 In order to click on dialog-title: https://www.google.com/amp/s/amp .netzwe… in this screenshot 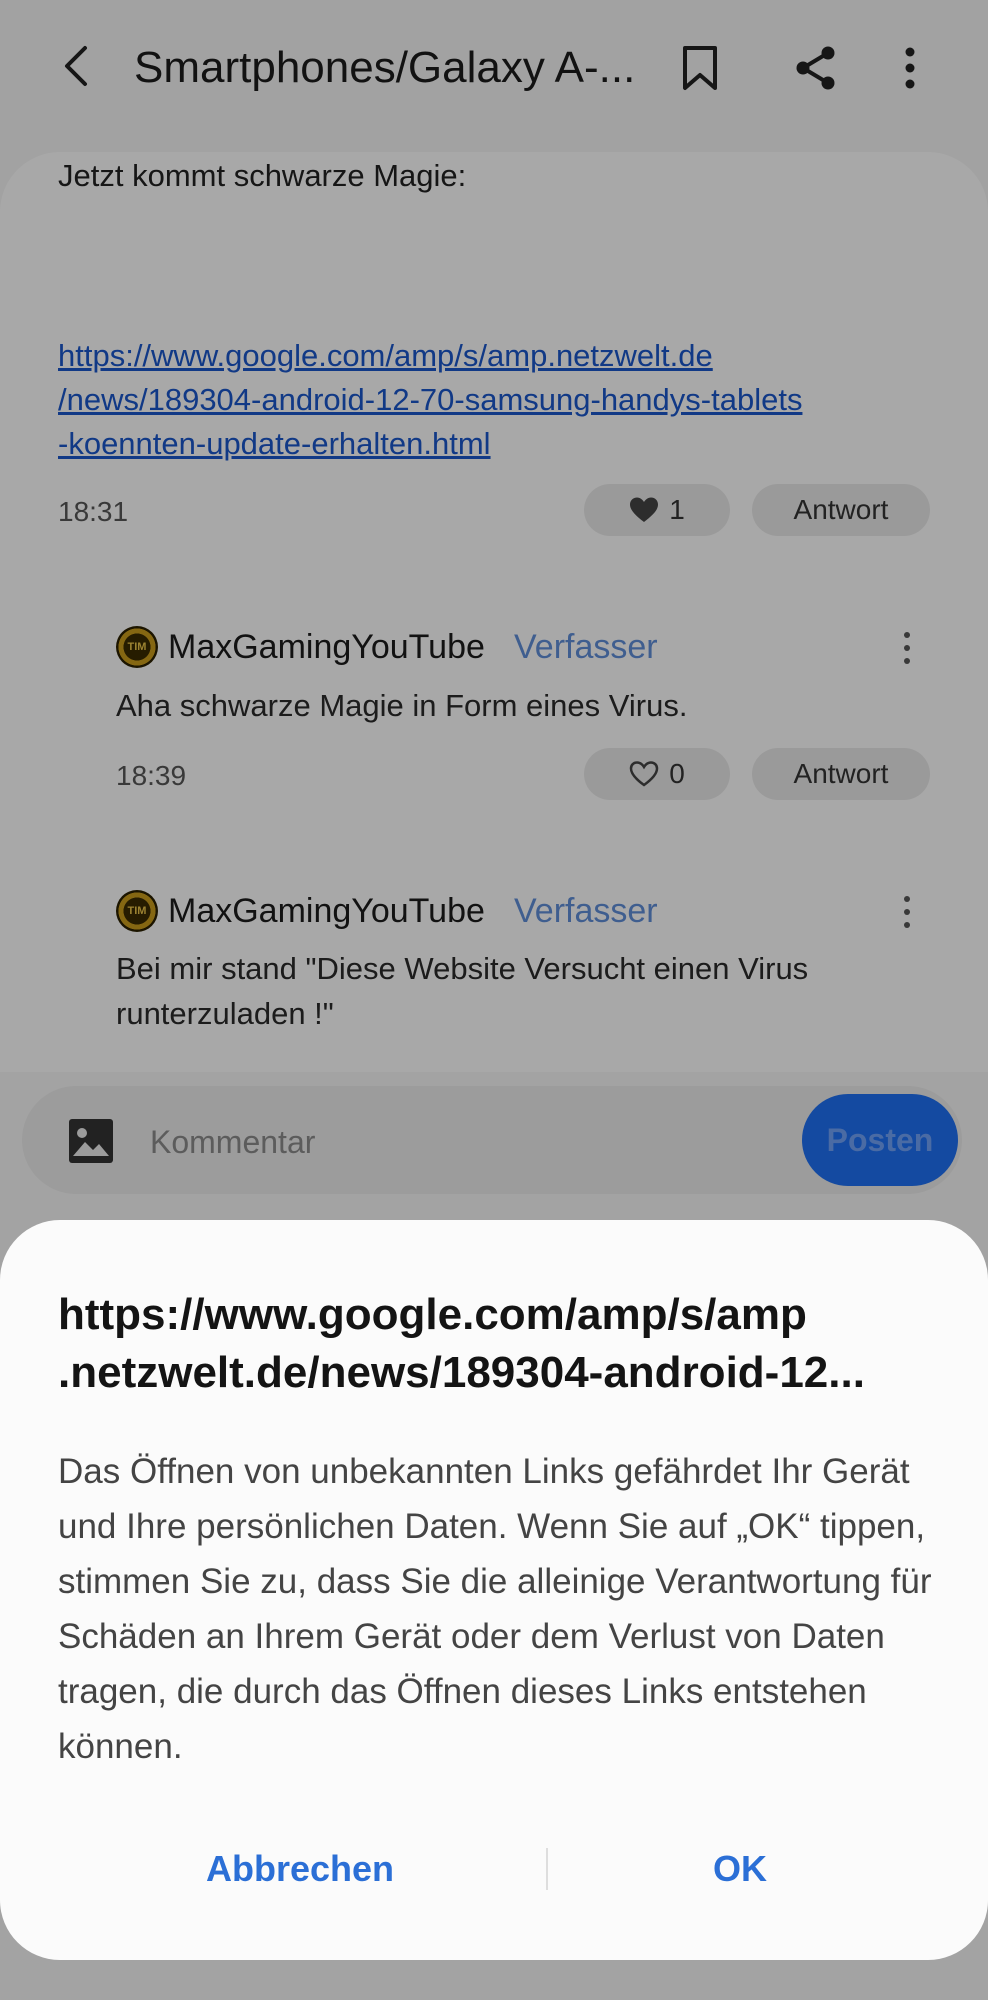, I will do `click(498, 1344)`.